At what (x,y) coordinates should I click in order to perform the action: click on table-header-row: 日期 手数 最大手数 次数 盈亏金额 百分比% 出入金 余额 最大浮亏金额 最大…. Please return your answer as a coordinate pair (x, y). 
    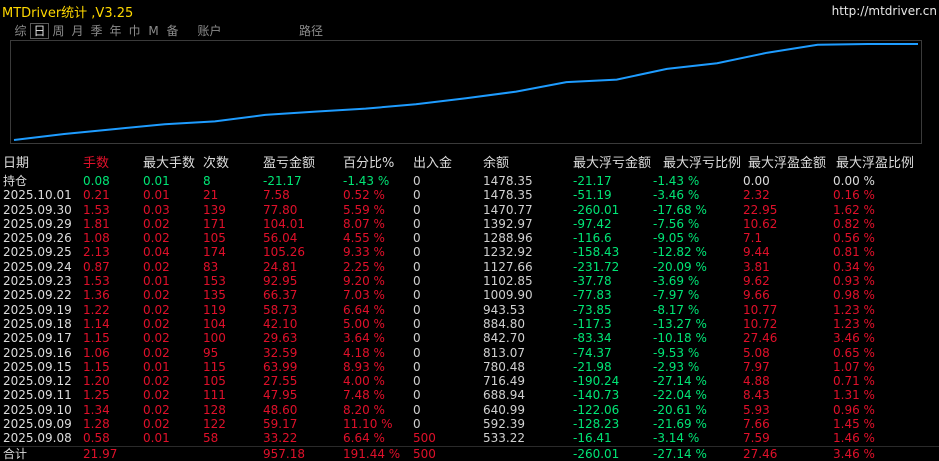
    Looking at the image, I should click on (469, 165).